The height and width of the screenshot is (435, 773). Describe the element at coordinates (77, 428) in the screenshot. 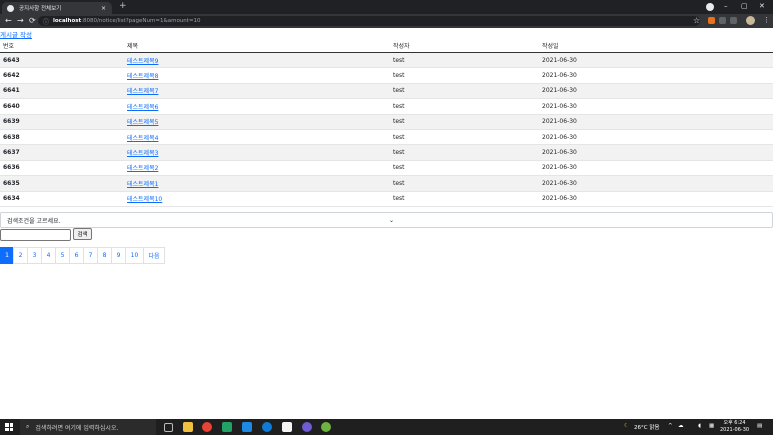

I see `taskbar-search-placeholder: 검색하려면 여기에 입력하십시오.` at that location.